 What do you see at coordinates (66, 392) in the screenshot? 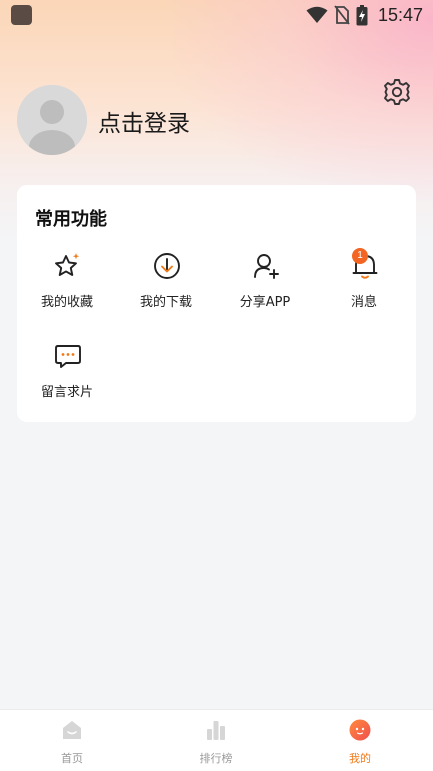
I see `feature-label: 留言求片` at bounding box center [66, 392].